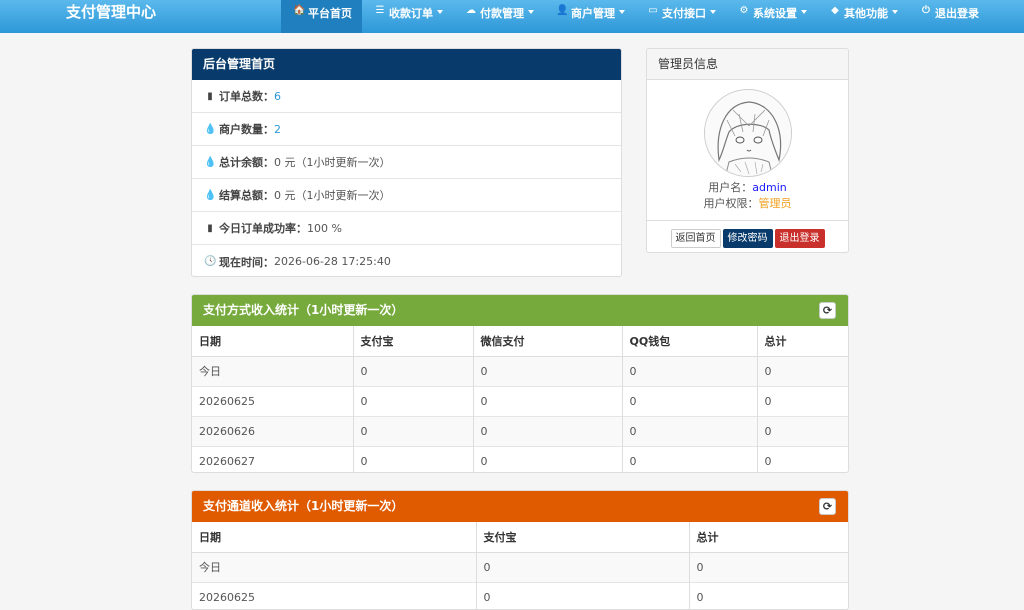  I want to click on table-row: 20260627 0 0 0 0, so click(520, 458).